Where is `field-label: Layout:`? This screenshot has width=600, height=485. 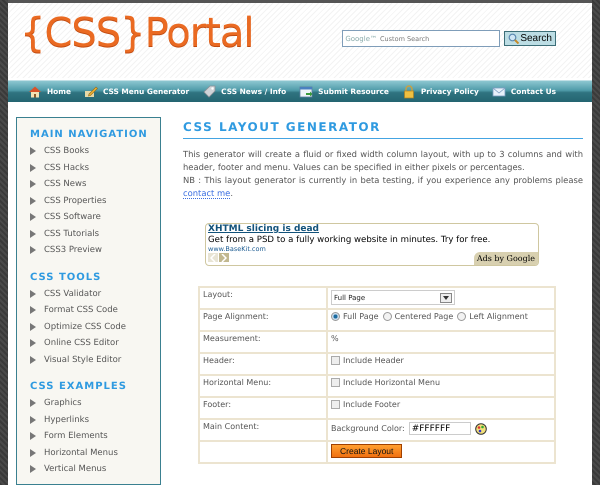 field-label: Layout: is located at coordinates (263, 298).